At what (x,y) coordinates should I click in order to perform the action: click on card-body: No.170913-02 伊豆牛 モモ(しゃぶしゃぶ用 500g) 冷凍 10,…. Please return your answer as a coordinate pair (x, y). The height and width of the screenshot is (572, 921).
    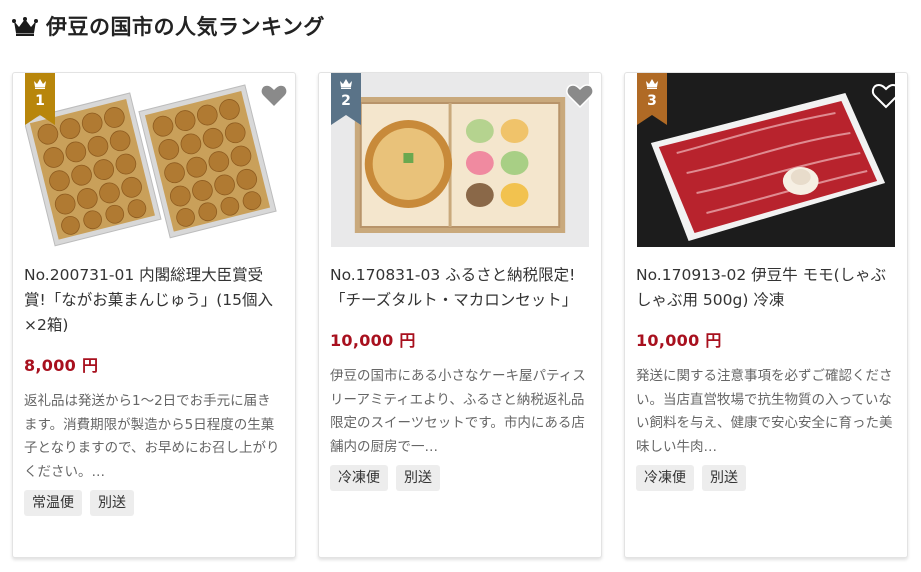
    Looking at the image, I should click on (766, 377).